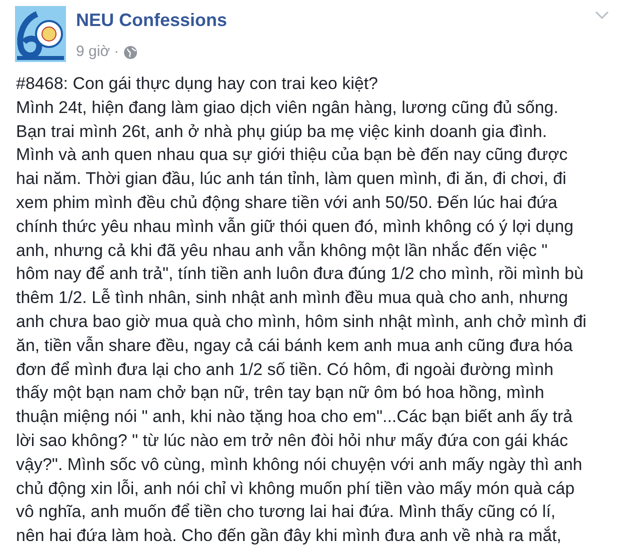  What do you see at coordinates (152, 20) in the screenshot?
I see `page-name-link: NEU Confessions` at bounding box center [152, 20].